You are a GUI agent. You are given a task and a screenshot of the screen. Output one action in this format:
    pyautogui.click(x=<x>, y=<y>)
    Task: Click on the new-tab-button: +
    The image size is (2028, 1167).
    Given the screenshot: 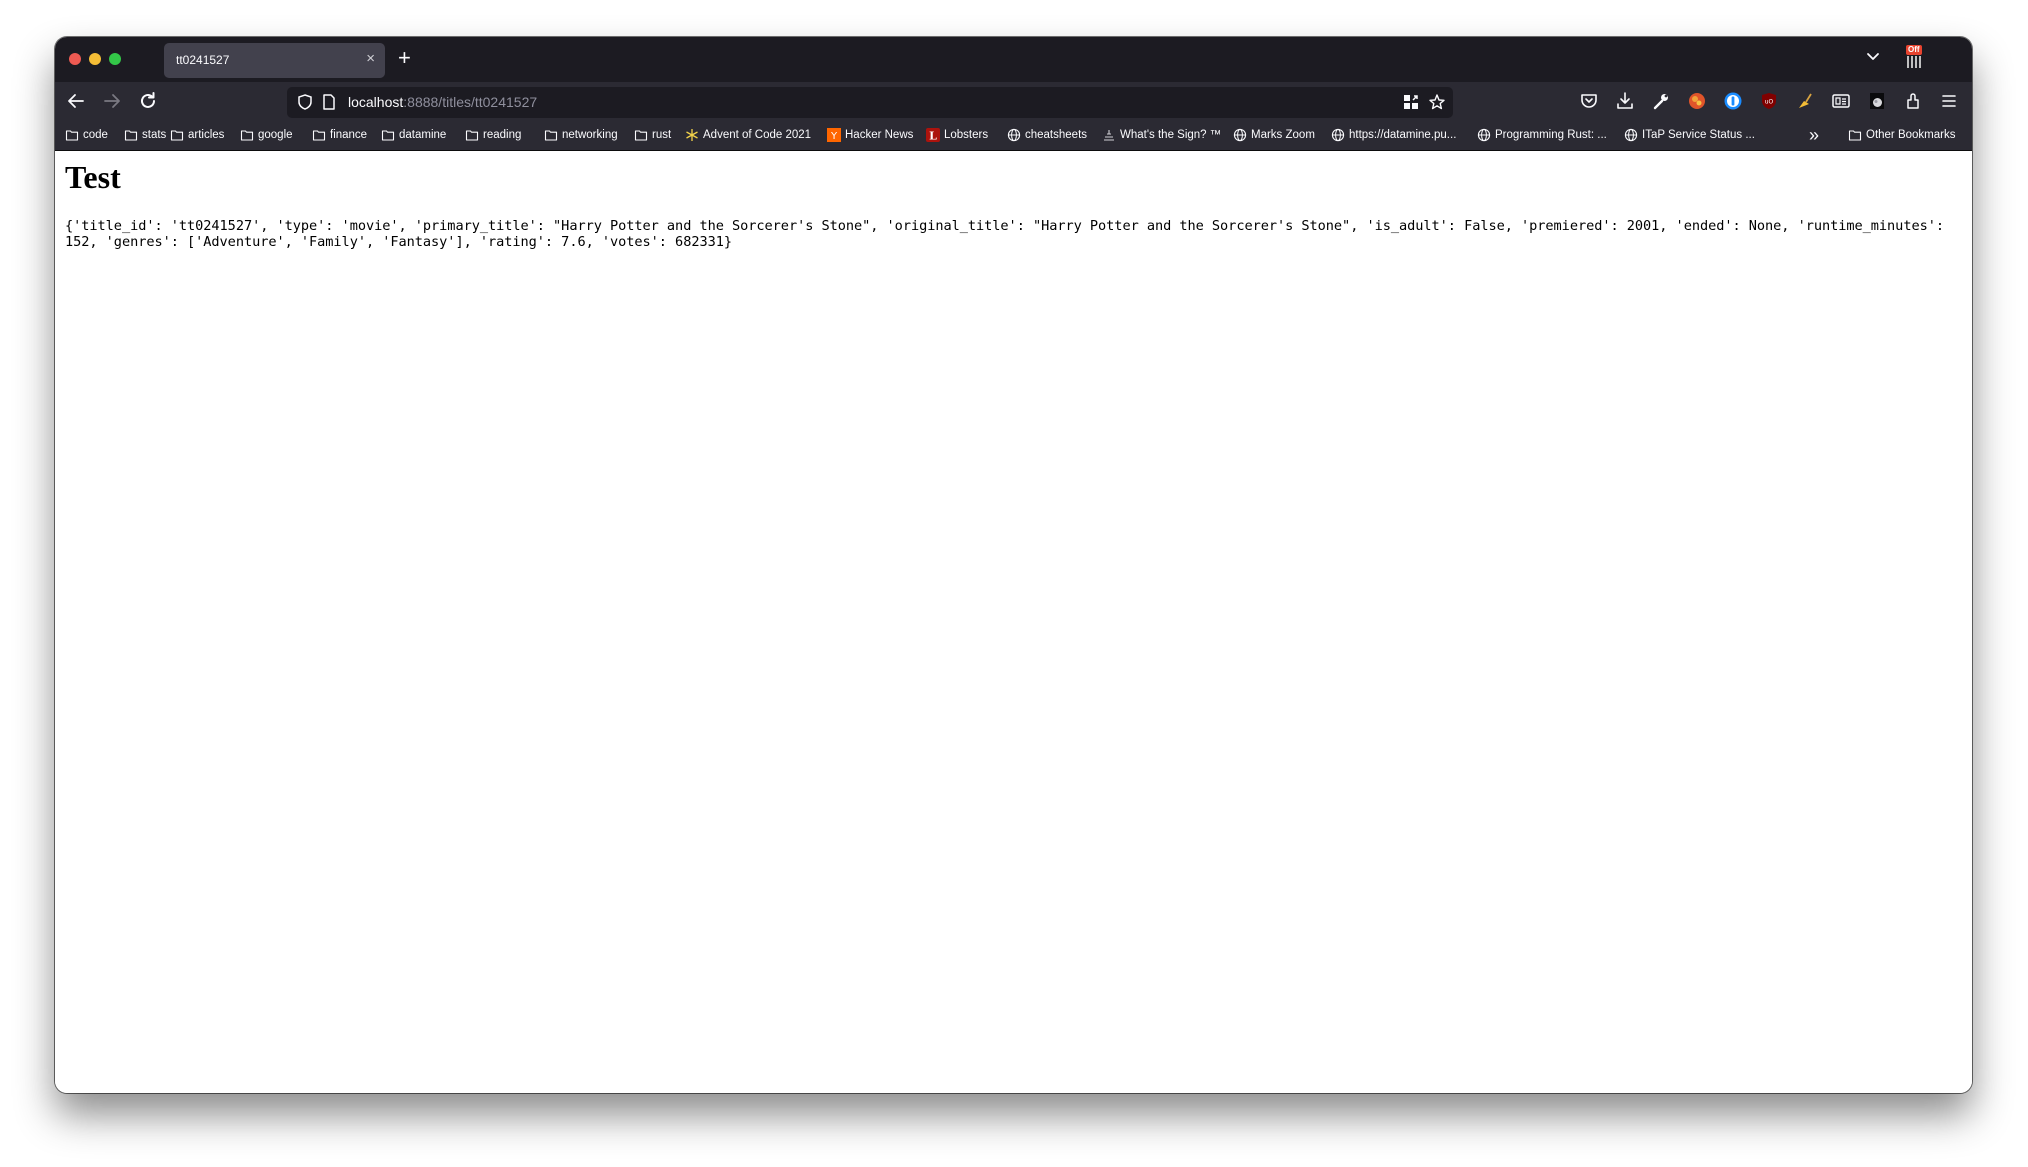 What is the action you would take?
    pyautogui.click(x=404, y=58)
    